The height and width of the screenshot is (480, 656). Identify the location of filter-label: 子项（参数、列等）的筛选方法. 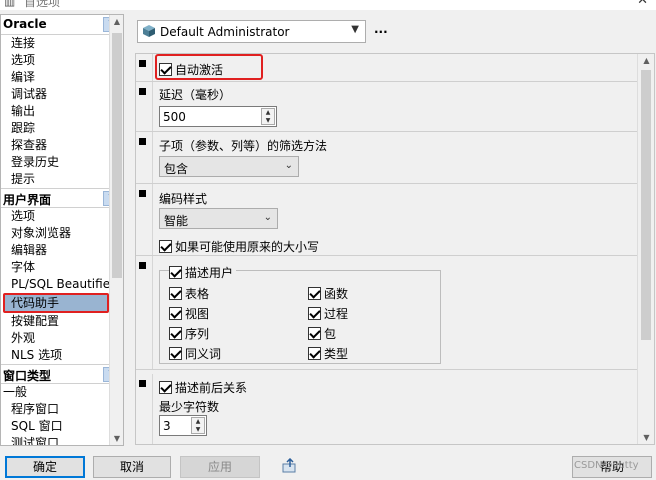
(243, 146).